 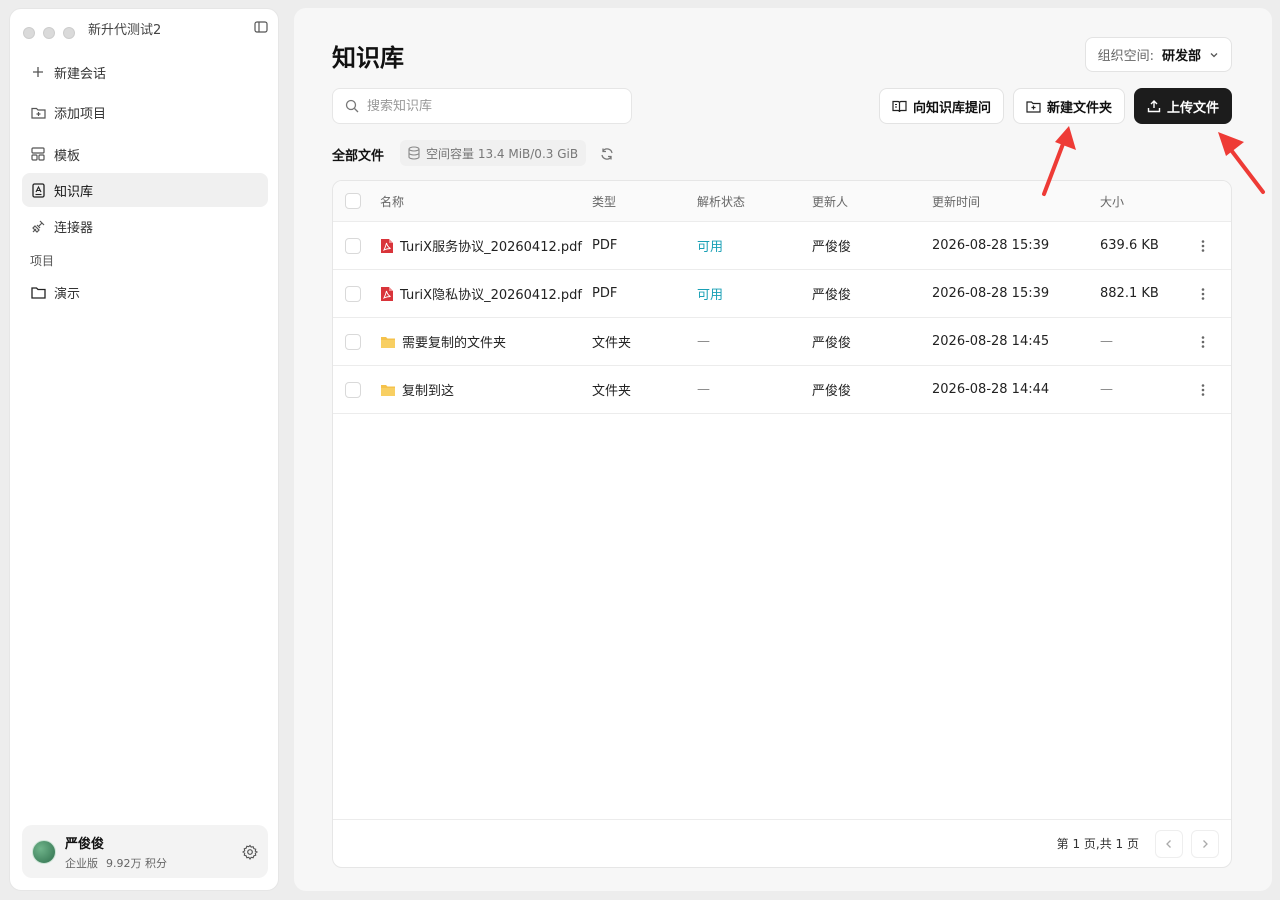 I want to click on new-chat-button: 新建会话, so click(x=145, y=72).